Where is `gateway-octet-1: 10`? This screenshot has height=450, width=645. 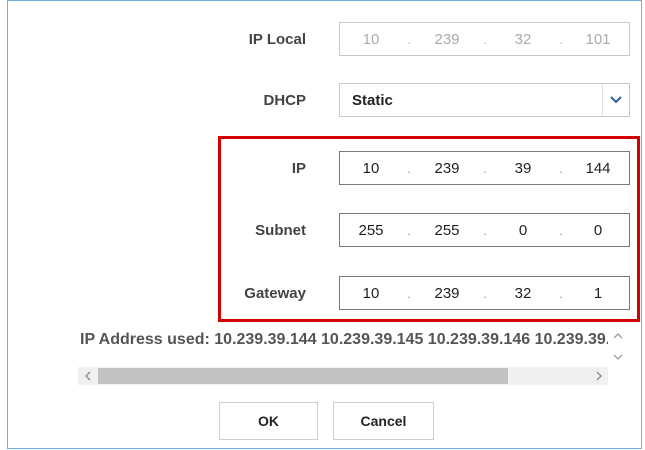
gateway-octet-1: 10 is located at coordinates (371, 293).